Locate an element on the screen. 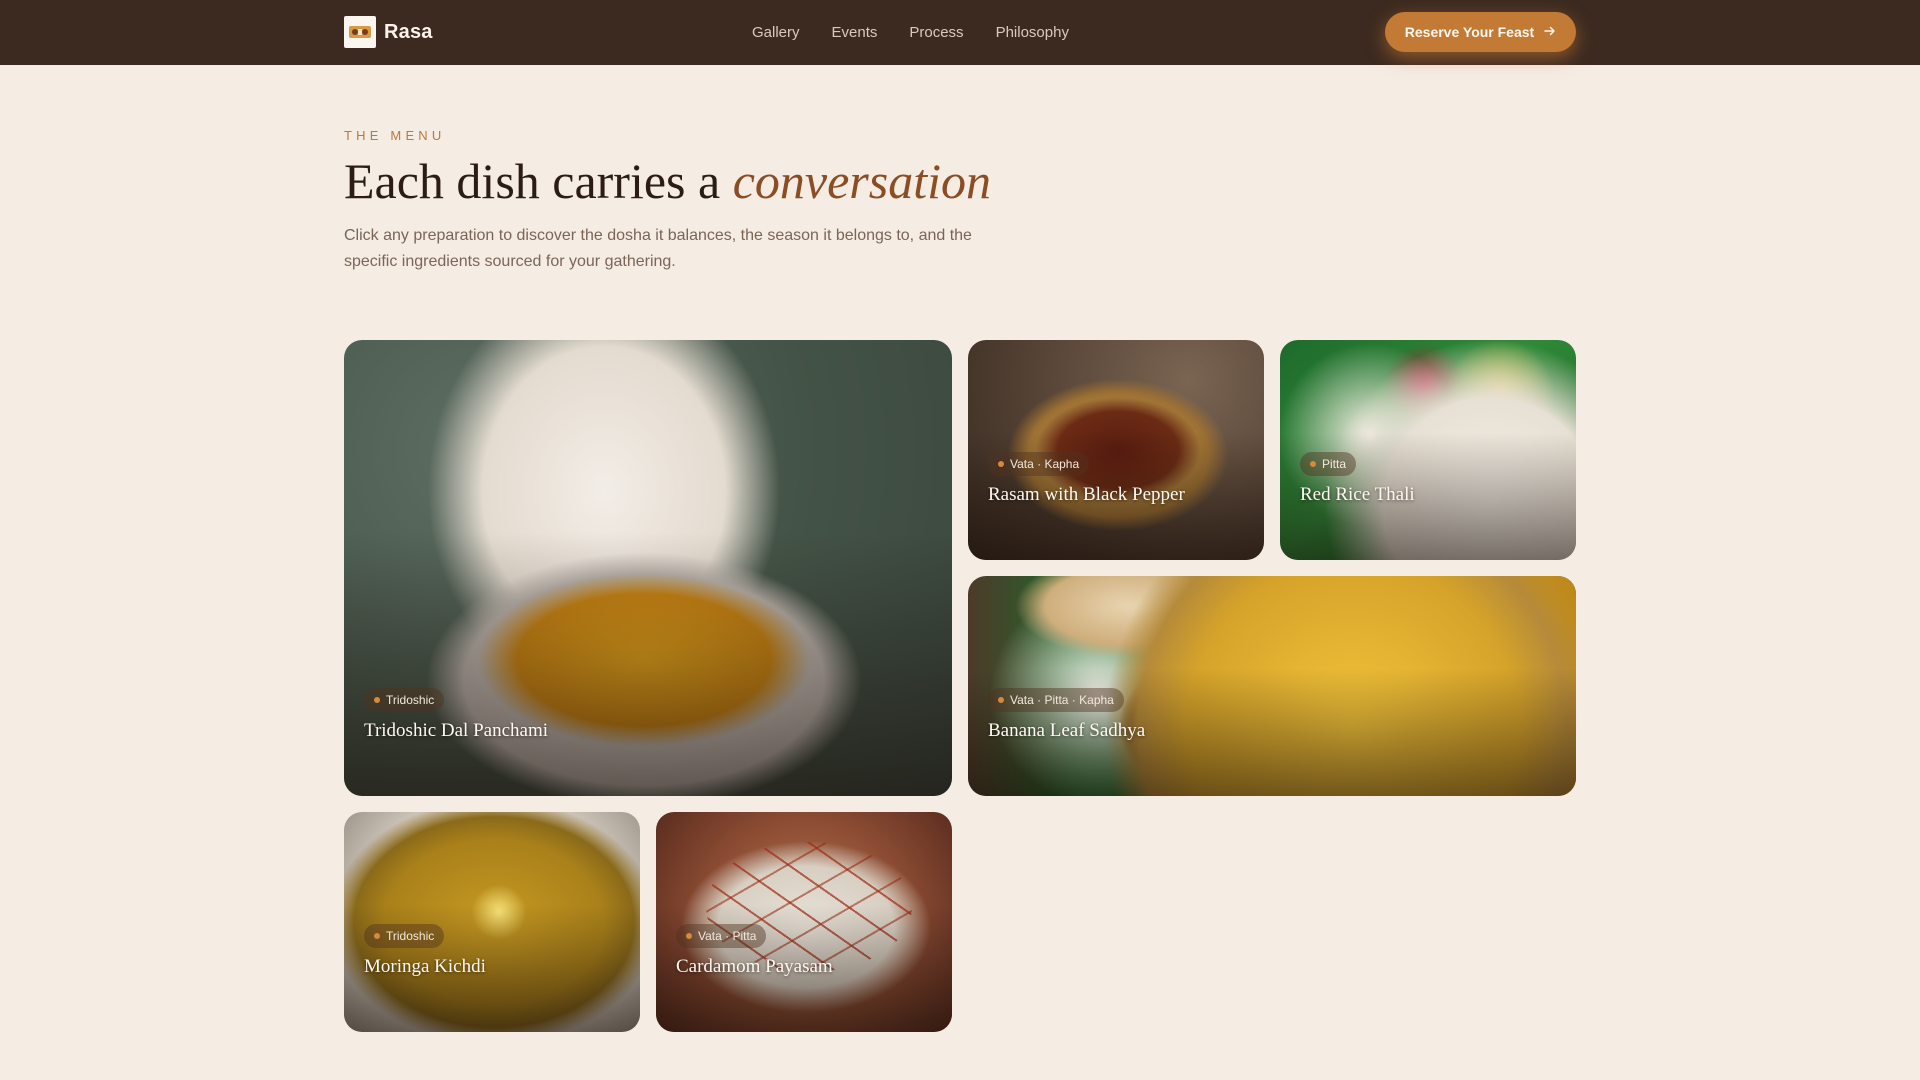 The width and height of the screenshot is (1920, 1080). section-headline: Each dish carries a conversation is located at coordinates (844, 181).